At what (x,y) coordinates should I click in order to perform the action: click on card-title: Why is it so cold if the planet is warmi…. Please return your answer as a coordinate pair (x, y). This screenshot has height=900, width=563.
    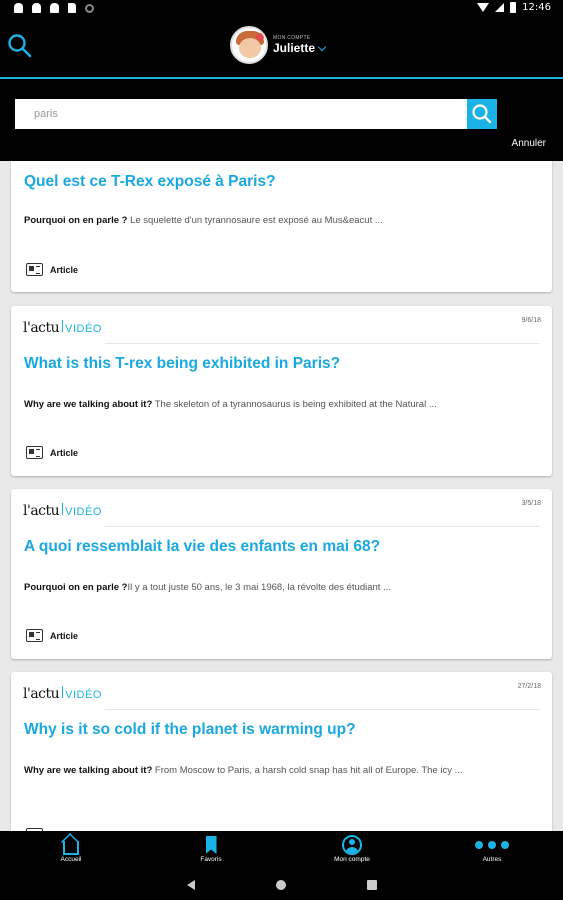
    Looking at the image, I should click on (190, 730).